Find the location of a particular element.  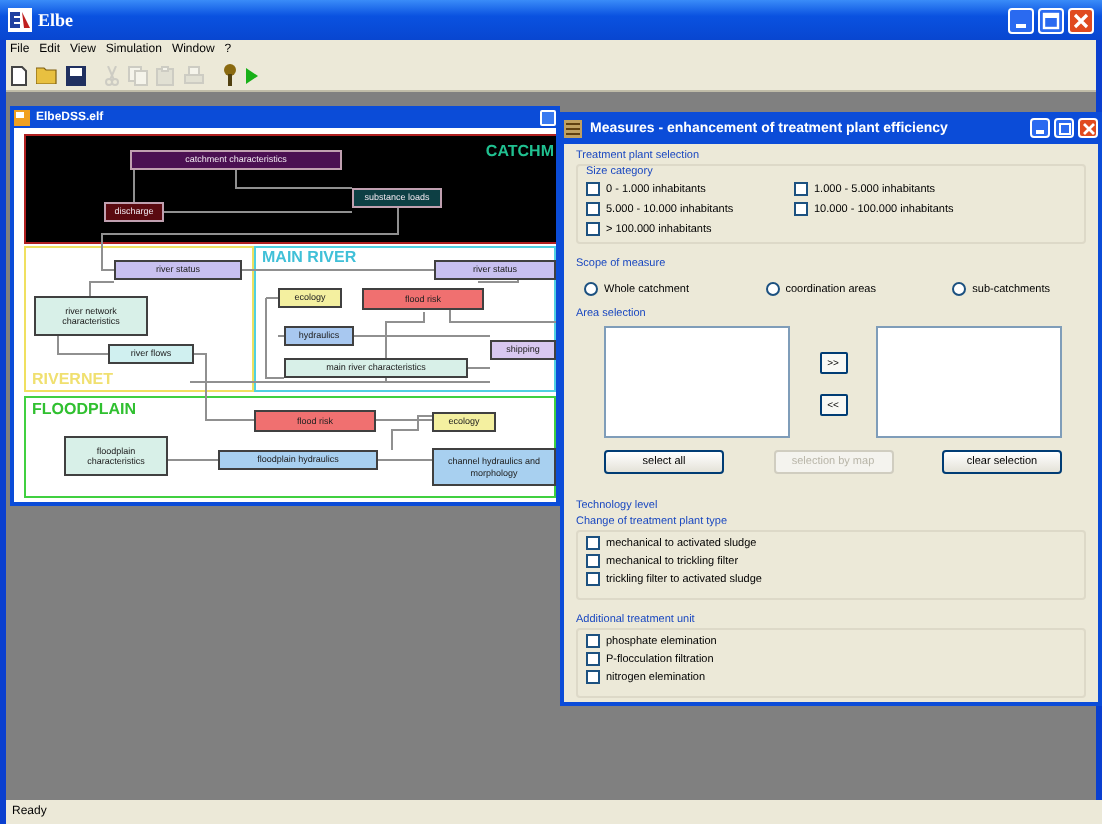

pin-icon is located at coordinates (230, 75).